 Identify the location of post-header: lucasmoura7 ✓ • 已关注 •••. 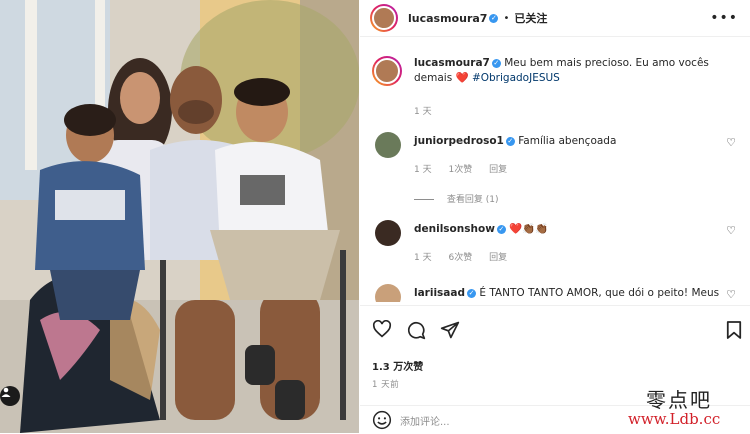
(555, 18).